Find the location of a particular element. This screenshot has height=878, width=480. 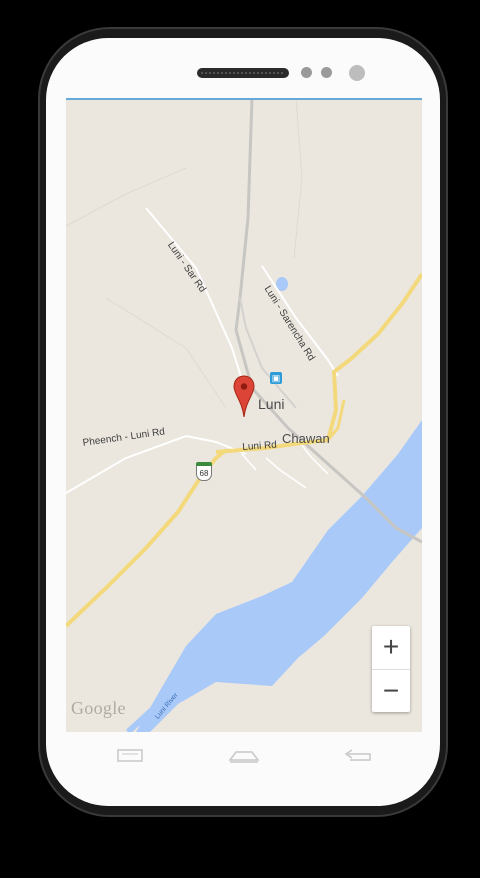

home-icon is located at coordinates (244, 755).